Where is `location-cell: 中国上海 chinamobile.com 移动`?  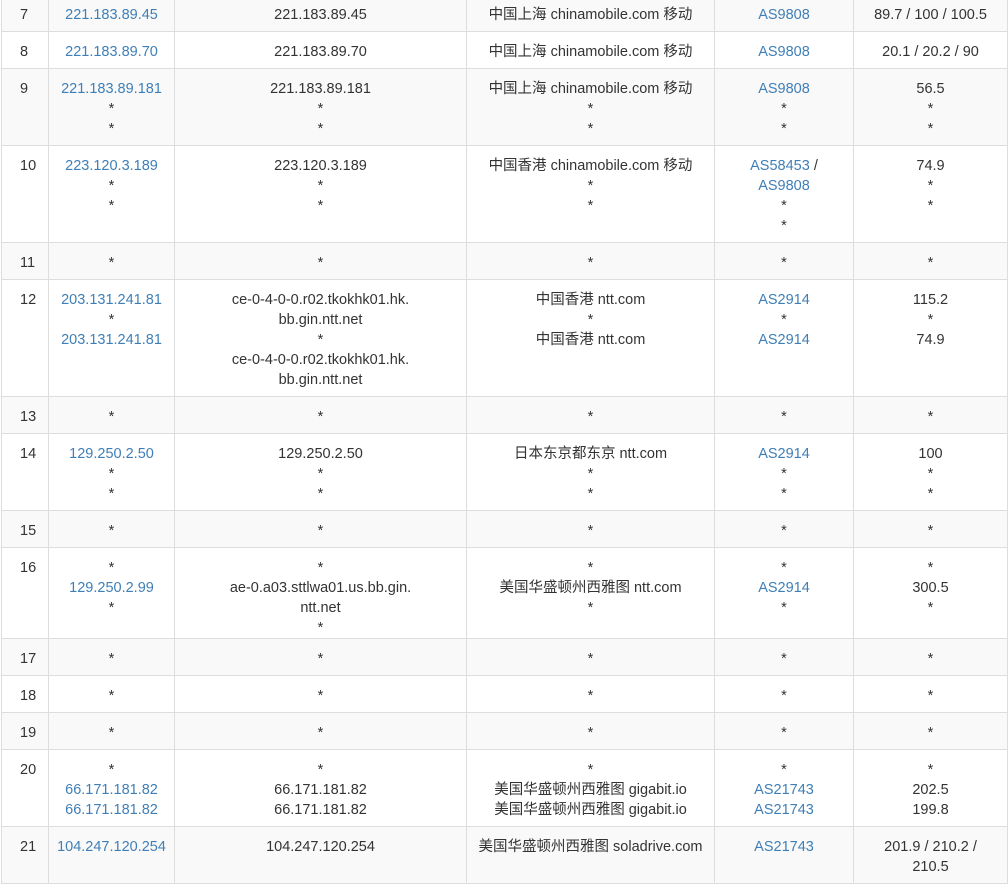
location-cell: 中国上海 chinamobile.com 移动 is located at coordinates (590, 16).